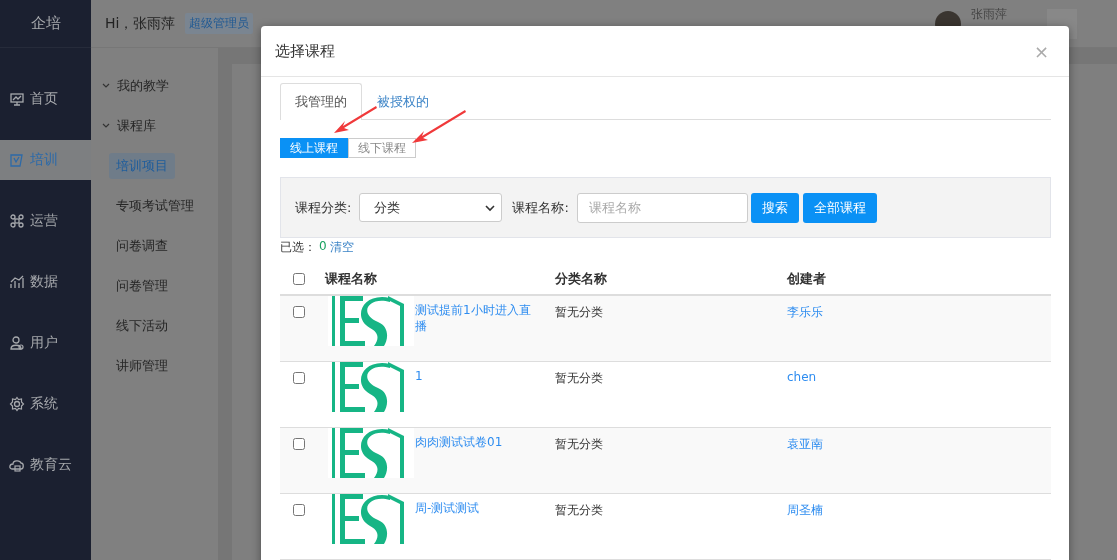  I want to click on creator-link: 袁亚南, so click(805, 444).